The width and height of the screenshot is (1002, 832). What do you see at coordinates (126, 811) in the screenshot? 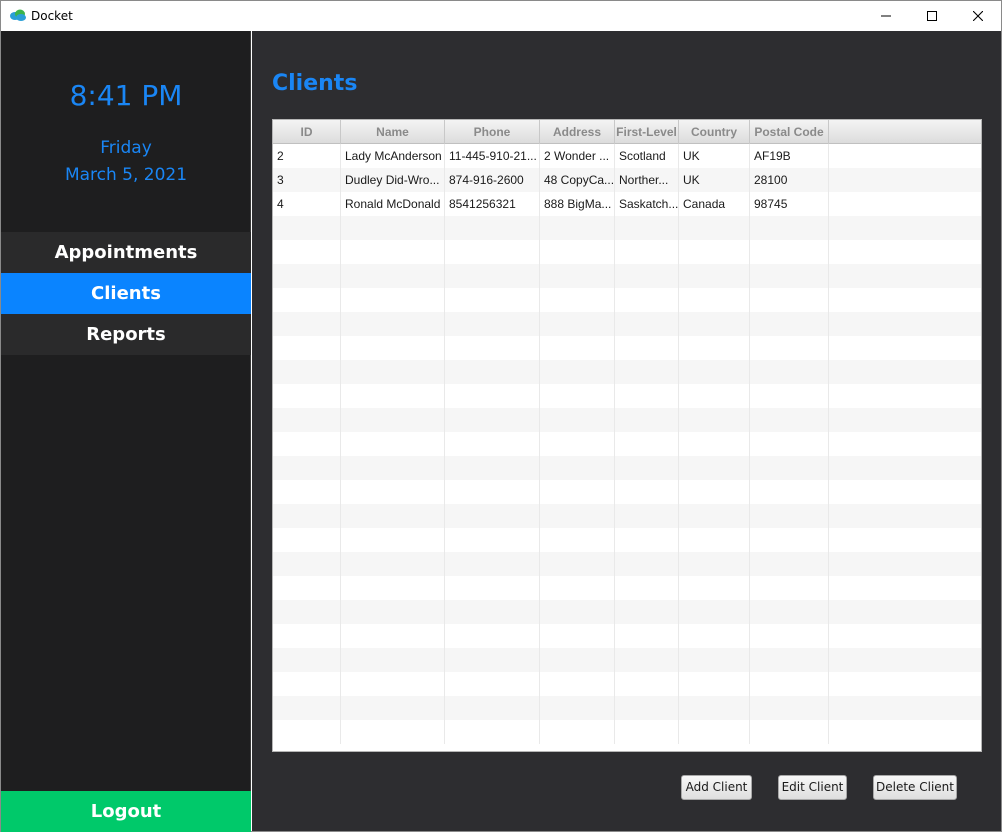
I see `logout-button: Logout` at bounding box center [126, 811].